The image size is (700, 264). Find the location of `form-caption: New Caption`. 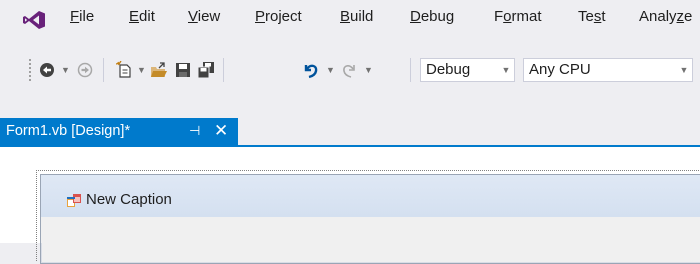

form-caption: New Caption is located at coordinates (129, 199).